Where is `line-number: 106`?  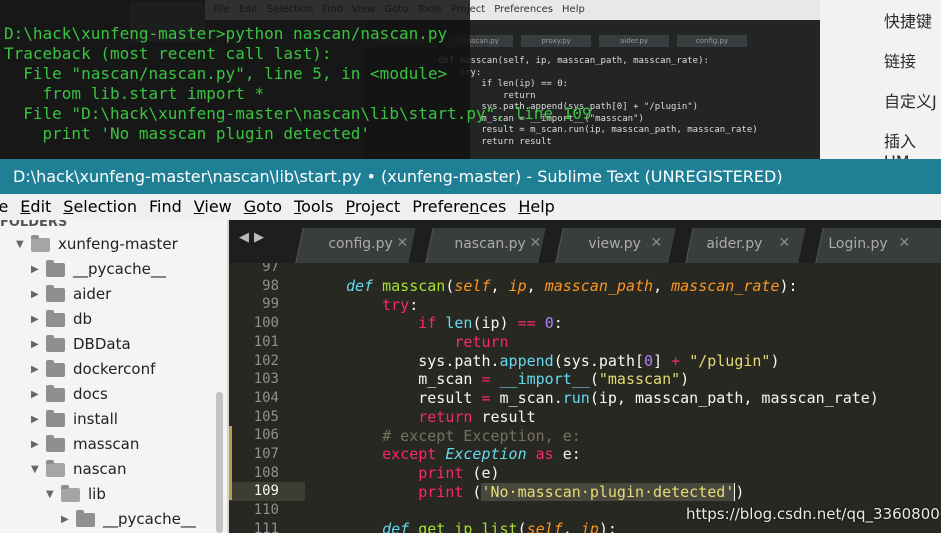 line-number: 106 is located at coordinates (266, 435).